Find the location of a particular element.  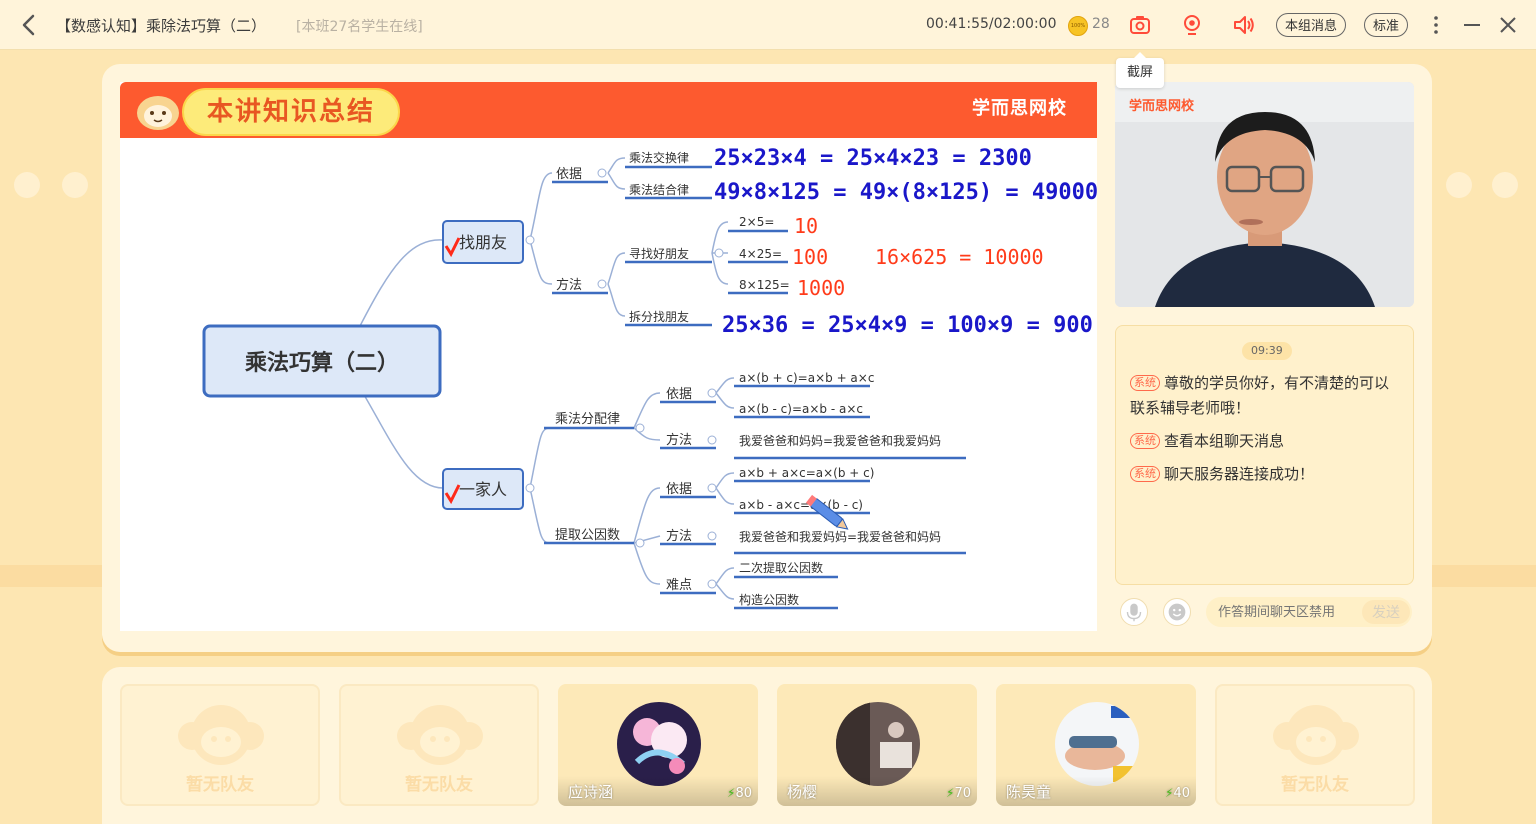

teacher-video: 学而思网校 is located at coordinates (1264, 194).